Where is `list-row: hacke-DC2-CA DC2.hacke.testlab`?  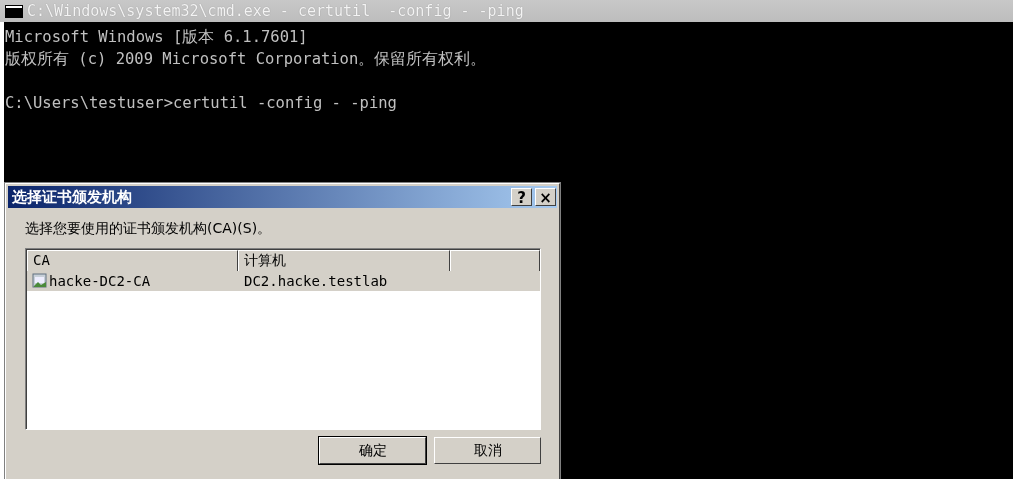 list-row: hacke-DC2-CA DC2.hacke.testlab is located at coordinates (283, 281).